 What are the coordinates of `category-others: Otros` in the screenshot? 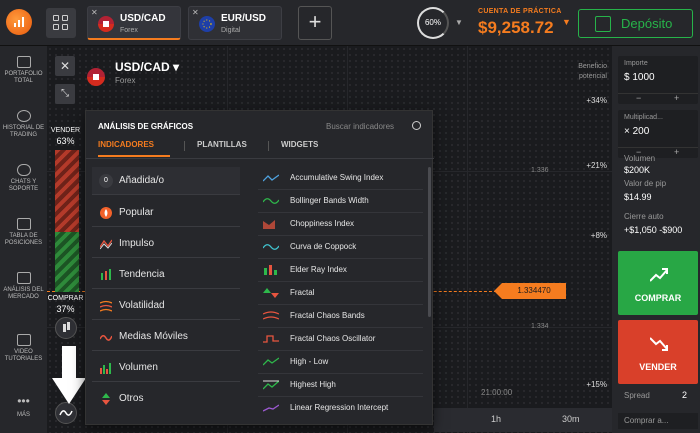 It's located at (166, 399).